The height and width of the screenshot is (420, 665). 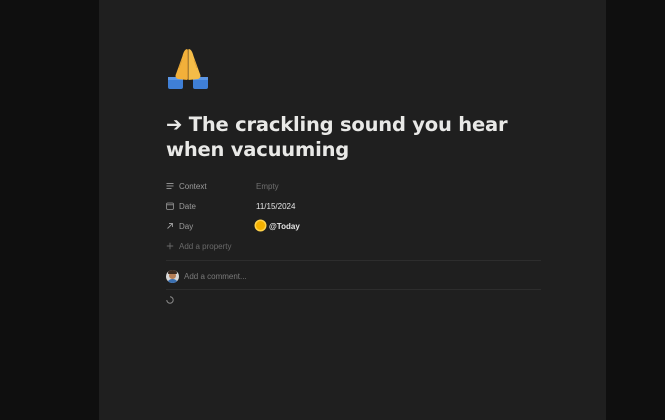 I want to click on divider-bottom, so click(x=353, y=289).